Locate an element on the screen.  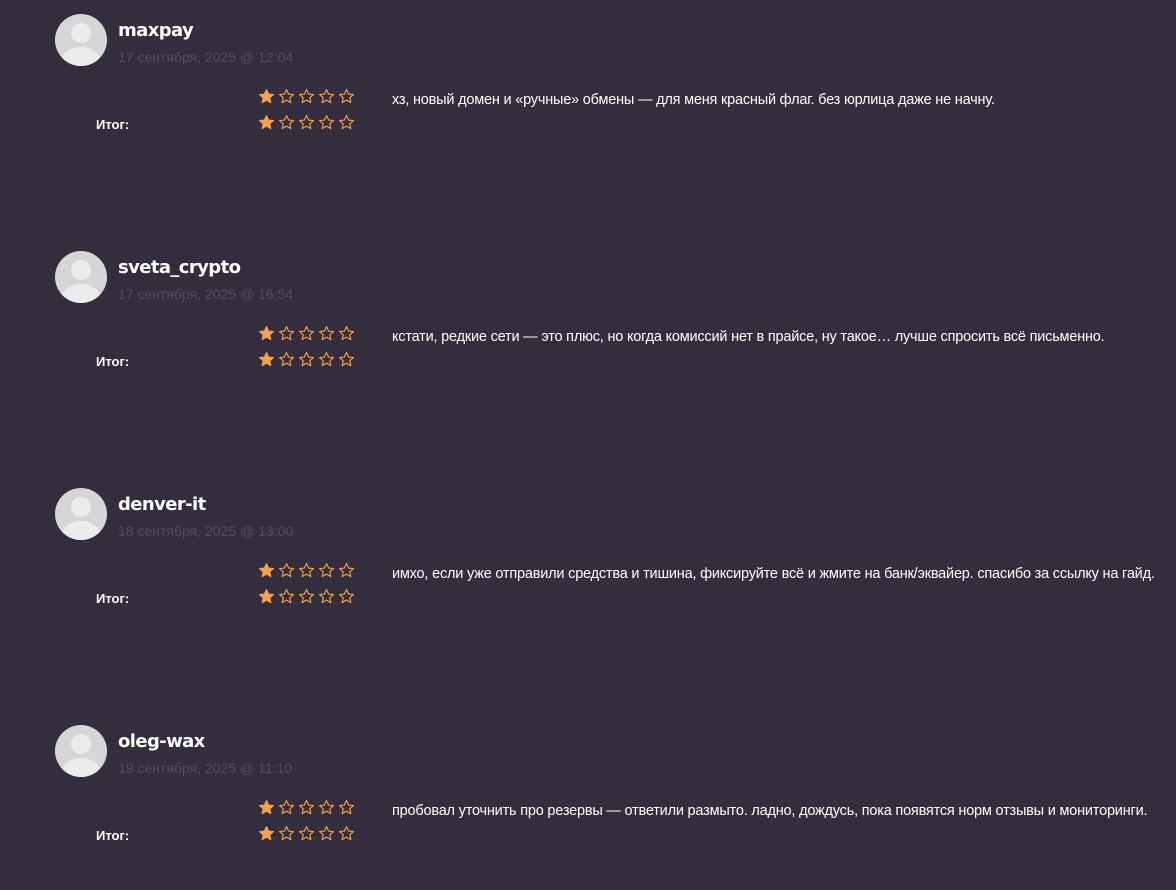
review-username: oleg-wax is located at coordinates (161, 741).